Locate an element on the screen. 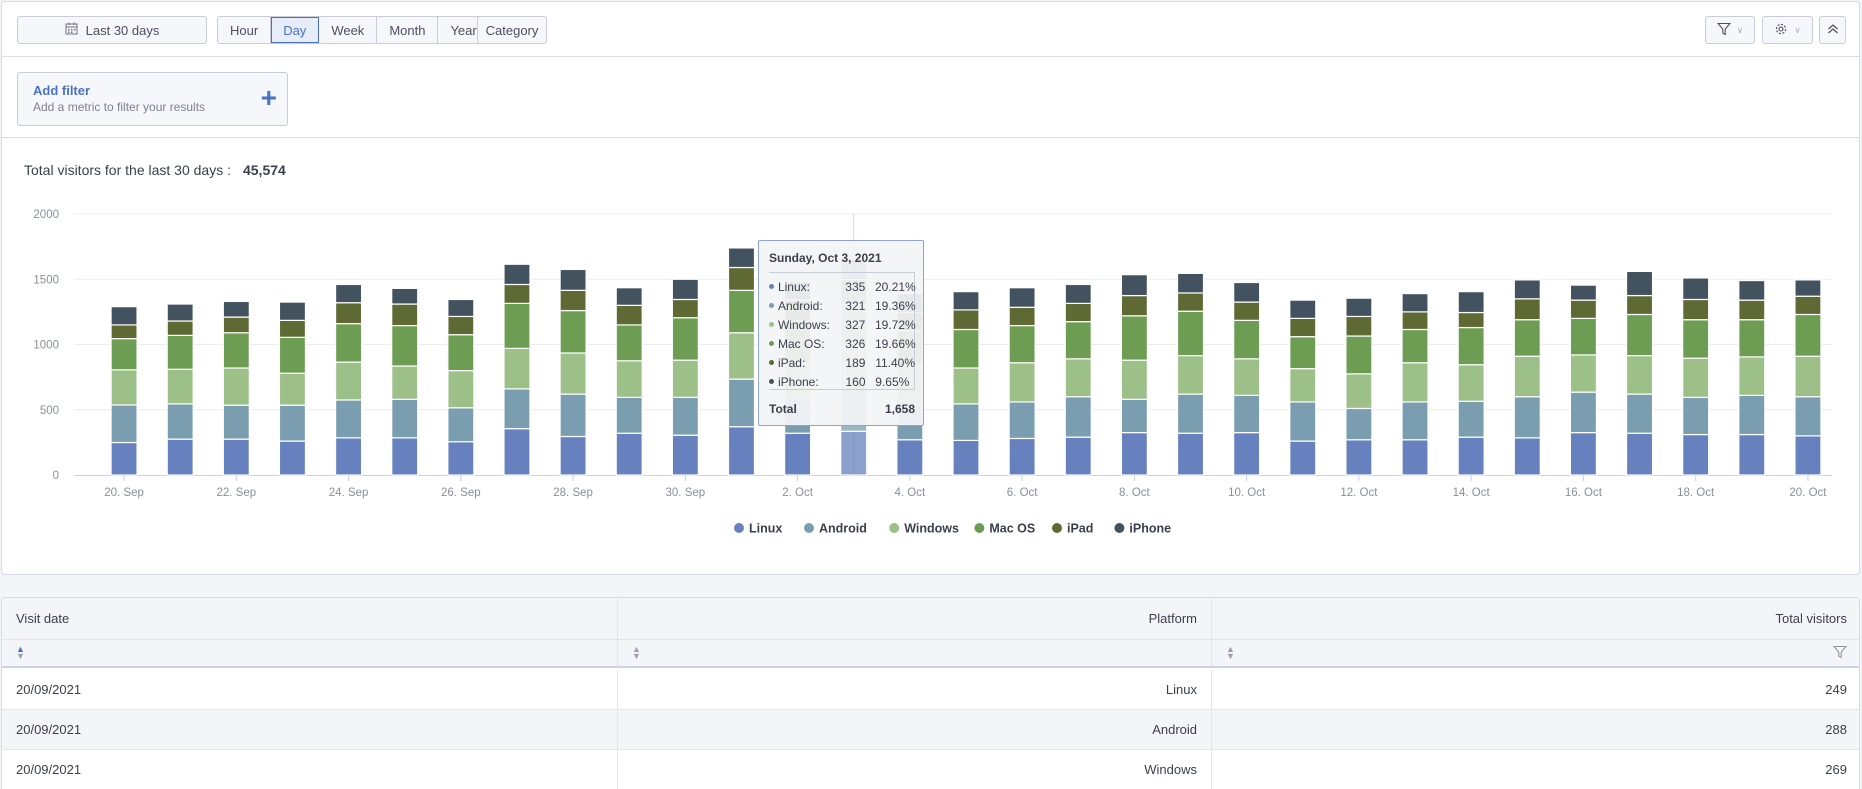  y-tick-label: 500 is located at coordinates (49, 411).